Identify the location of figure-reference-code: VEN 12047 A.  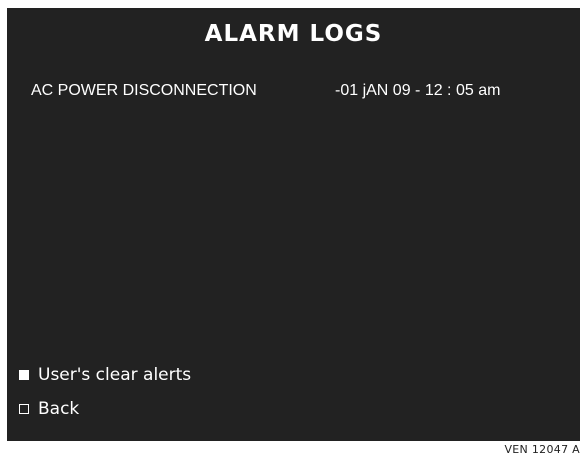
(542, 449).